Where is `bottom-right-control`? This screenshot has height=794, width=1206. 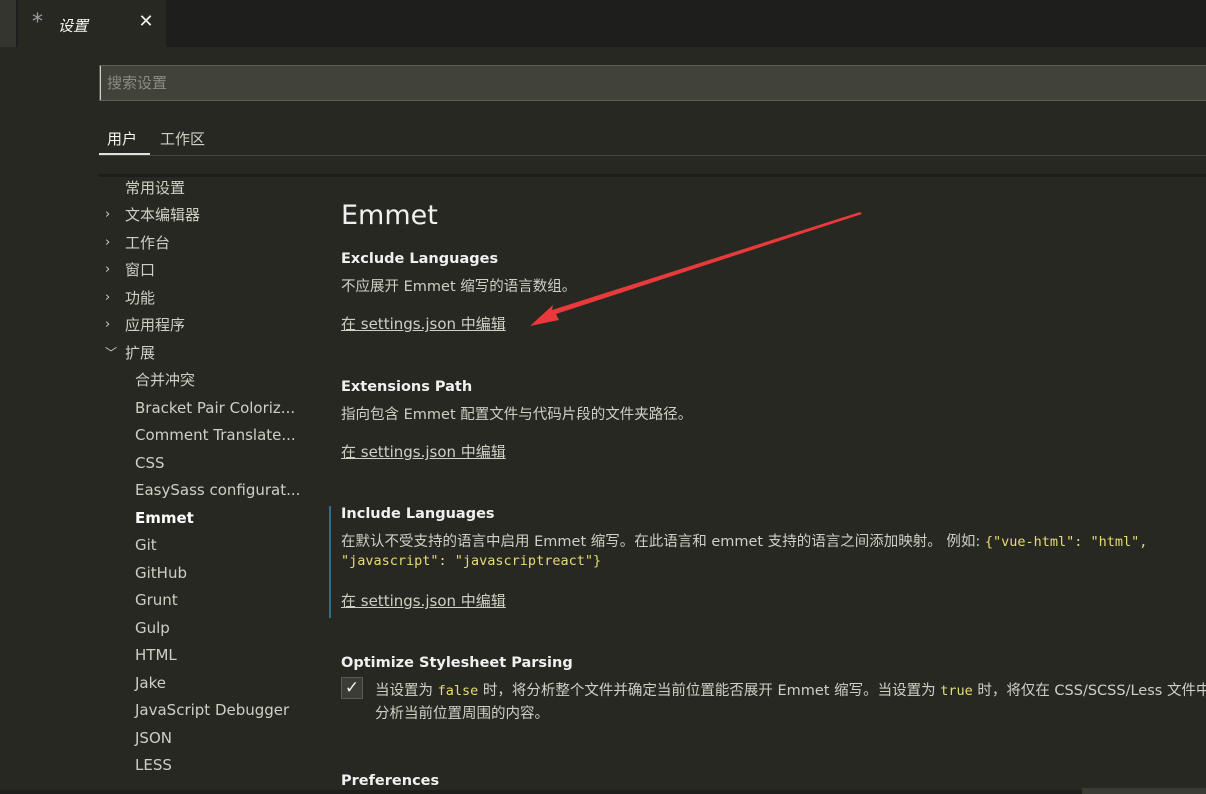
bottom-right-control is located at coordinates (1144, 791).